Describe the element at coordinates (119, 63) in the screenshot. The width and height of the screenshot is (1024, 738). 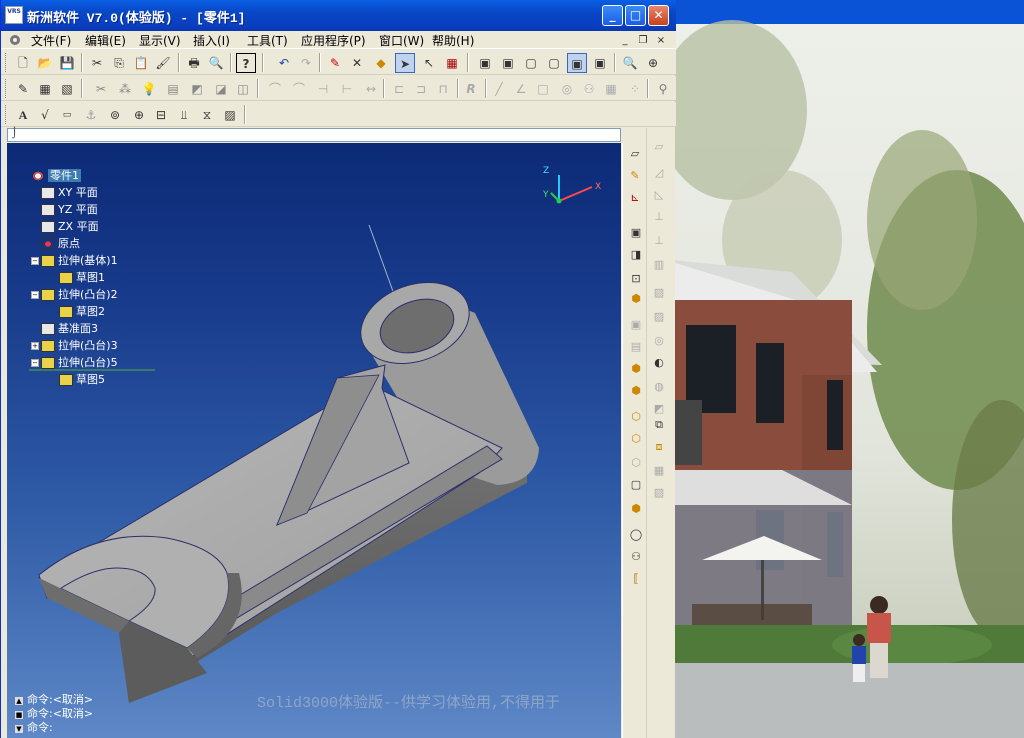
I see `copy-icon: ⎘` at that location.